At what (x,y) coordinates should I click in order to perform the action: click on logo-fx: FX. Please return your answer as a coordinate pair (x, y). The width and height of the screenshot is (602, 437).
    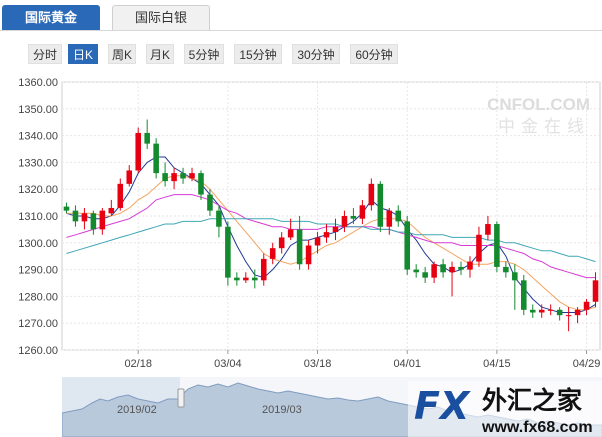
    Looking at the image, I should click on (442, 406).